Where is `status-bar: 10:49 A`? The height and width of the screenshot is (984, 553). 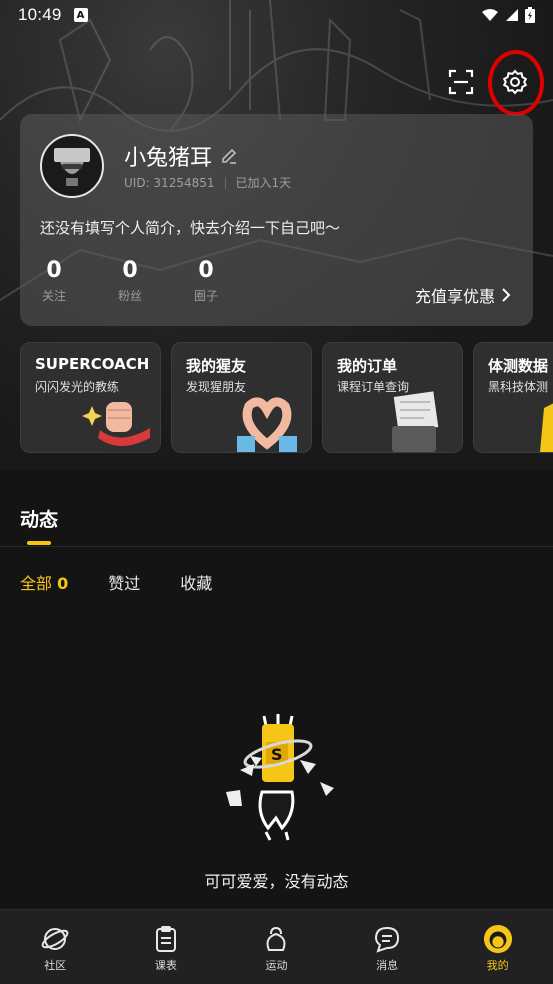
status-bar: 10:49 A is located at coordinates (276, 15).